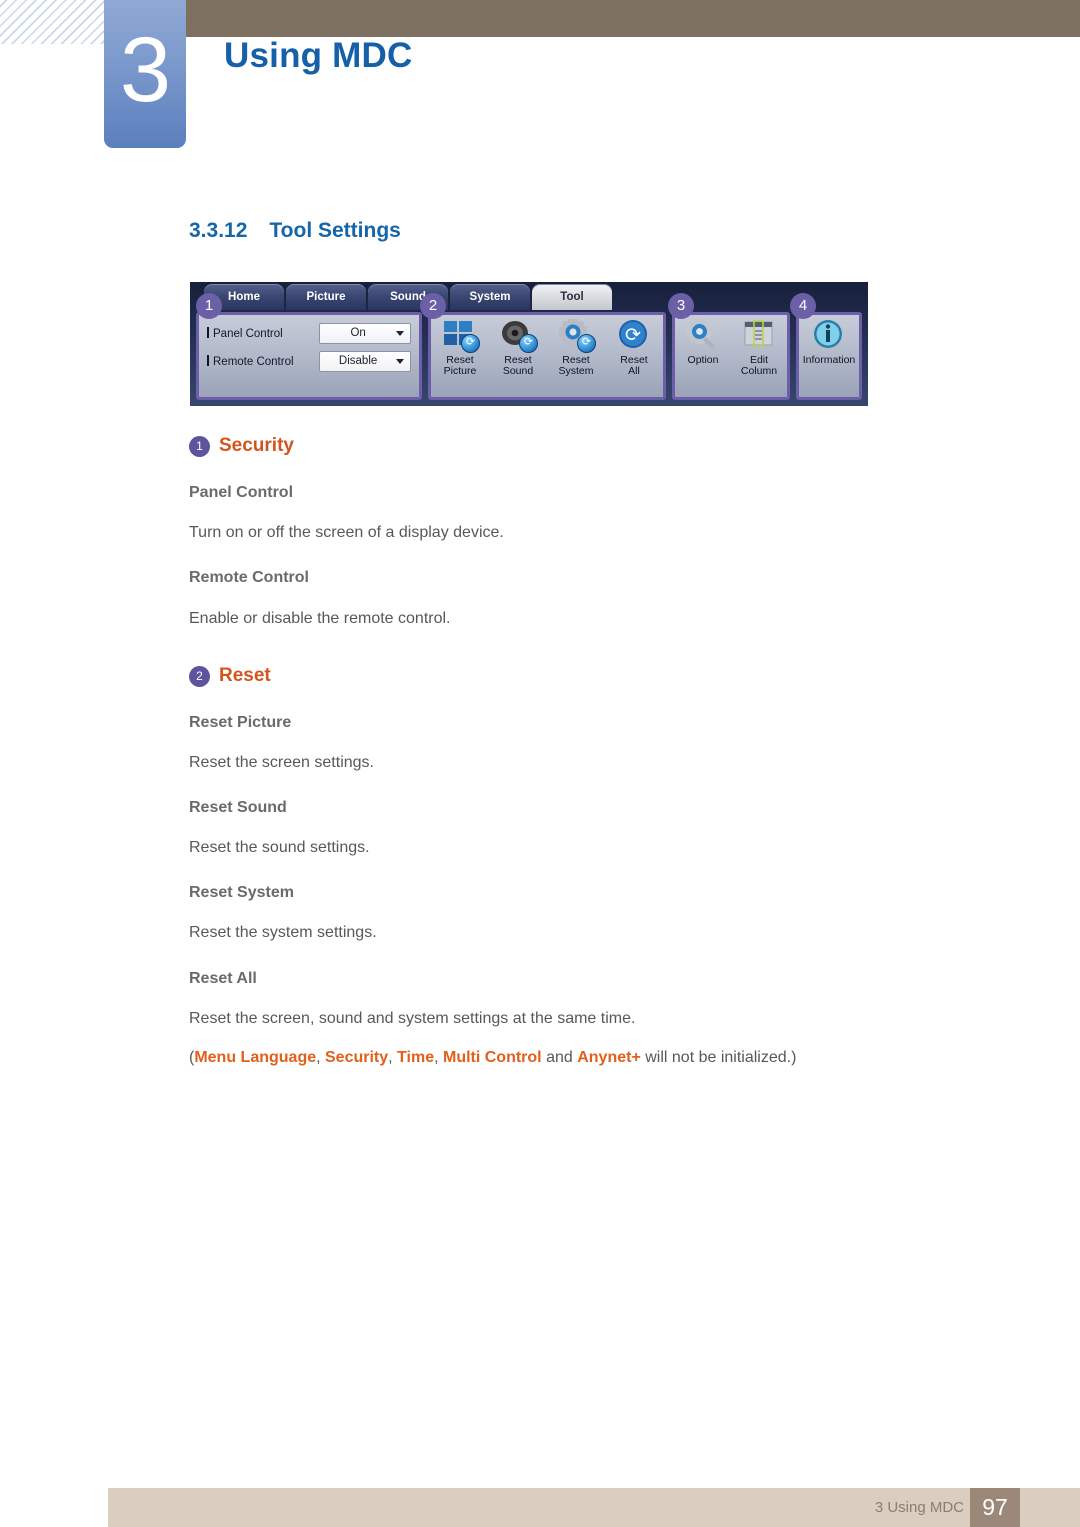 This screenshot has height=1527, width=1080. I want to click on reset-picture-button: ⟳ Reset Picture, so click(460, 348).